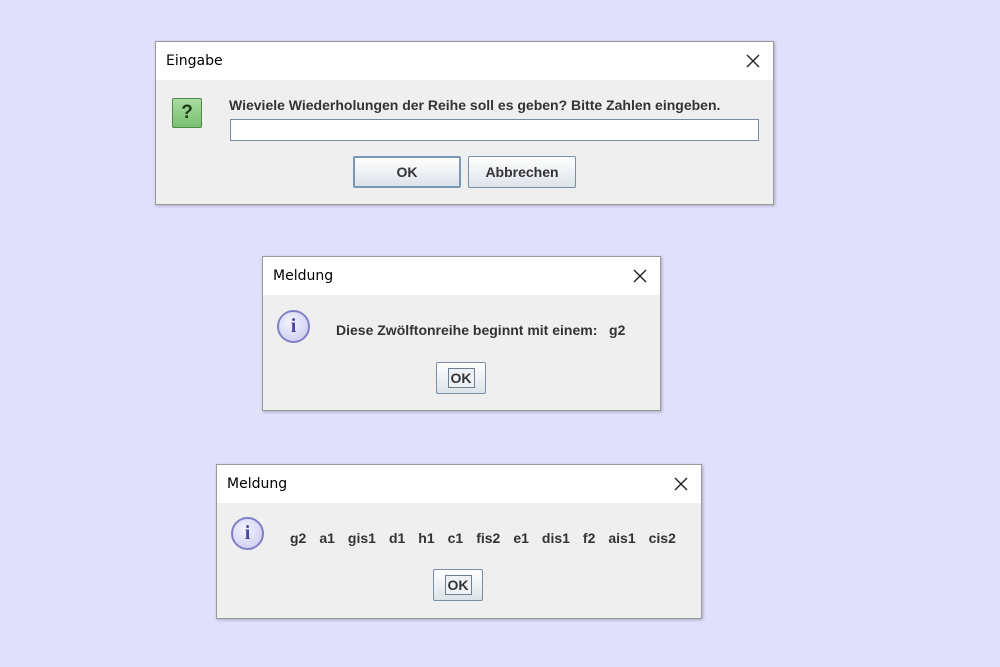 The image size is (1000, 667). Describe the element at coordinates (298, 538) in the screenshot. I see `note: g2` at that location.